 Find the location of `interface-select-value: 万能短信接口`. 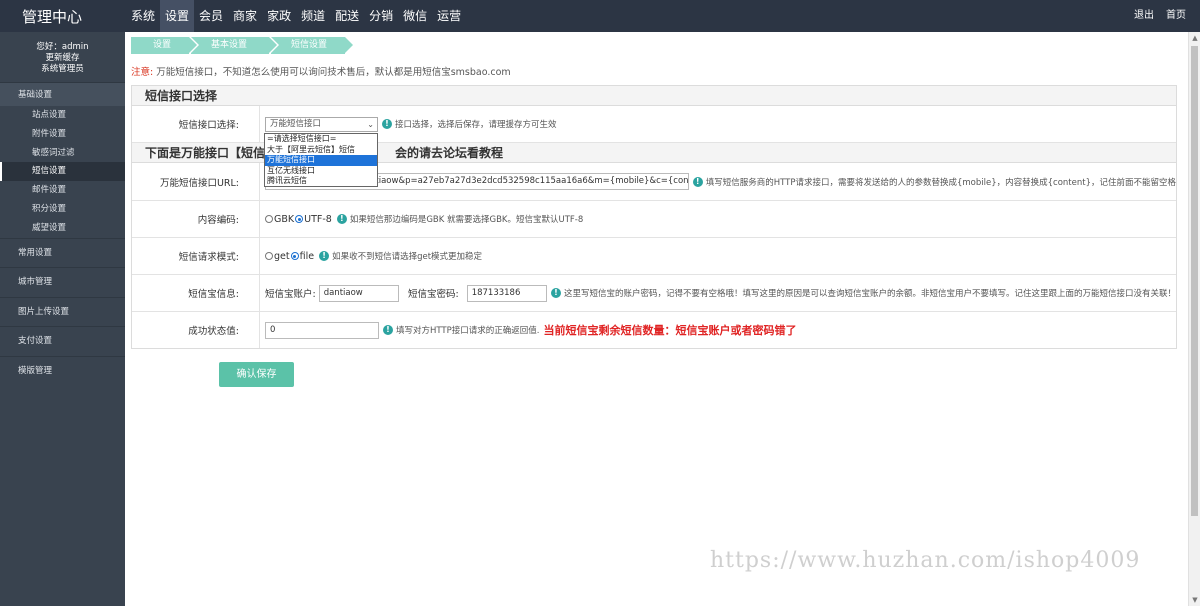

interface-select-value: 万能短信接口 is located at coordinates (296, 123).